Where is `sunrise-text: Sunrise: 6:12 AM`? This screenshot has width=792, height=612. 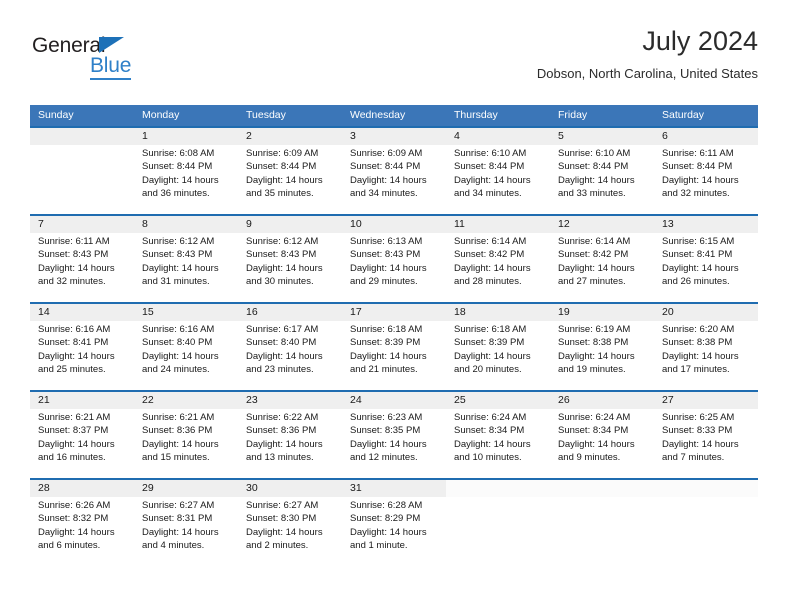 sunrise-text: Sunrise: 6:12 AM is located at coordinates (178, 241).